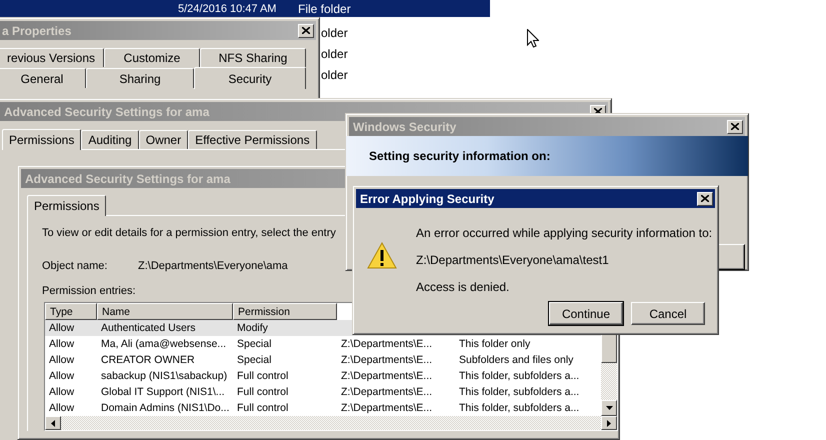 The height and width of the screenshot is (440, 826). I want to click on table-cell-text: CREATOR OWNER, so click(148, 360).